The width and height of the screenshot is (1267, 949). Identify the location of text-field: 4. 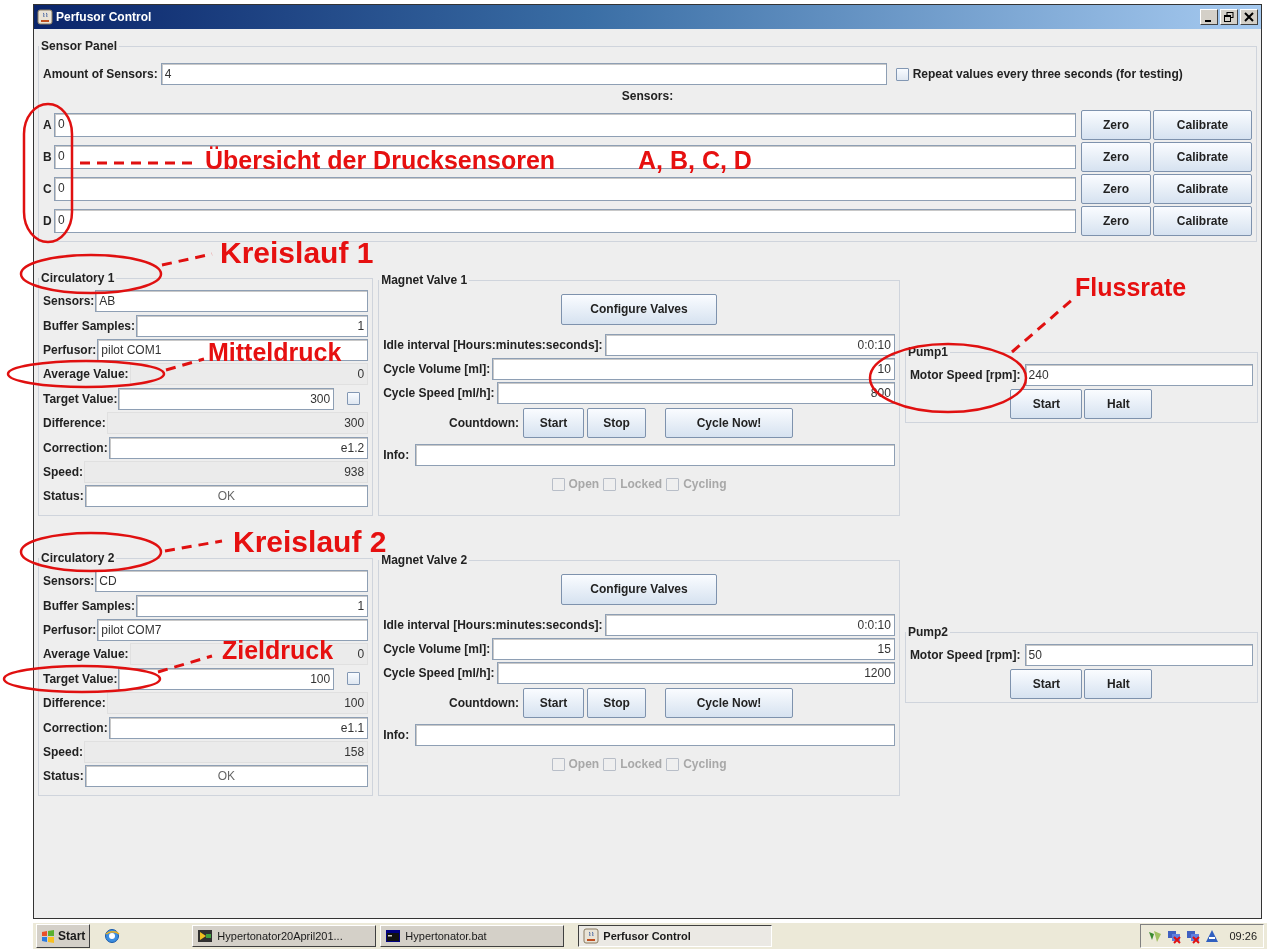
(523, 74).